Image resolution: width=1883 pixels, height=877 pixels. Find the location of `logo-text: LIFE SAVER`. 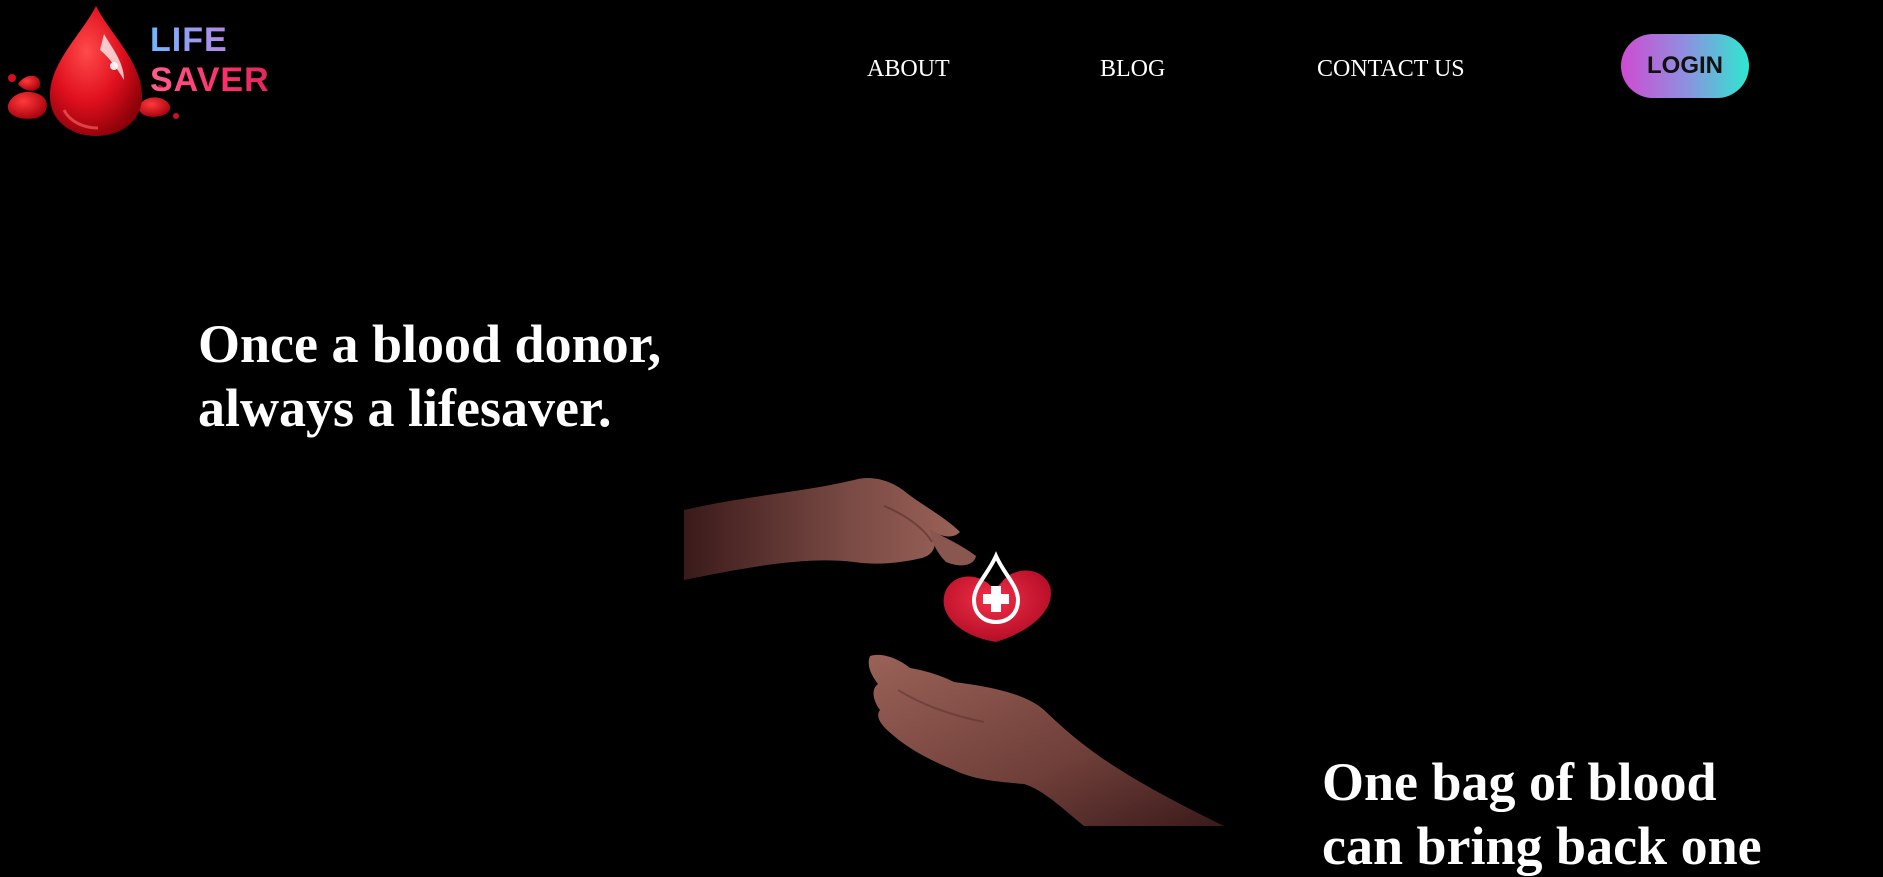

logo-text: LIFE SAVER is located at coordinates (210, 60).